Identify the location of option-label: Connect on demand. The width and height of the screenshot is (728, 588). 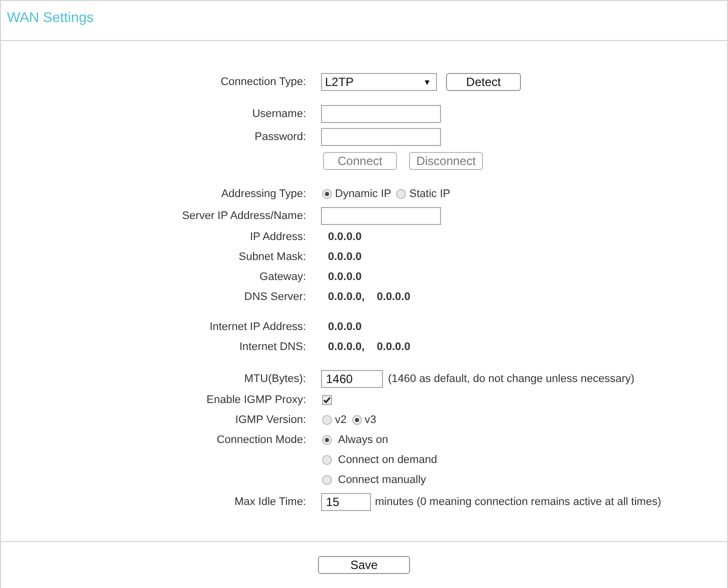
(388, 460).